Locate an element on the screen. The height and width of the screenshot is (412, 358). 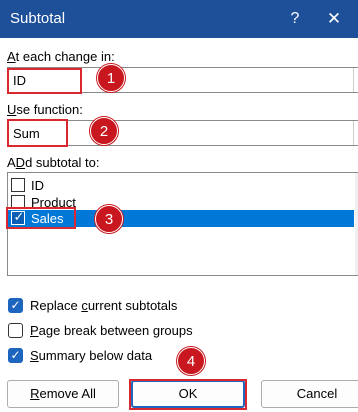
step-badge-4: 4 is located at coordinates (191, 361).